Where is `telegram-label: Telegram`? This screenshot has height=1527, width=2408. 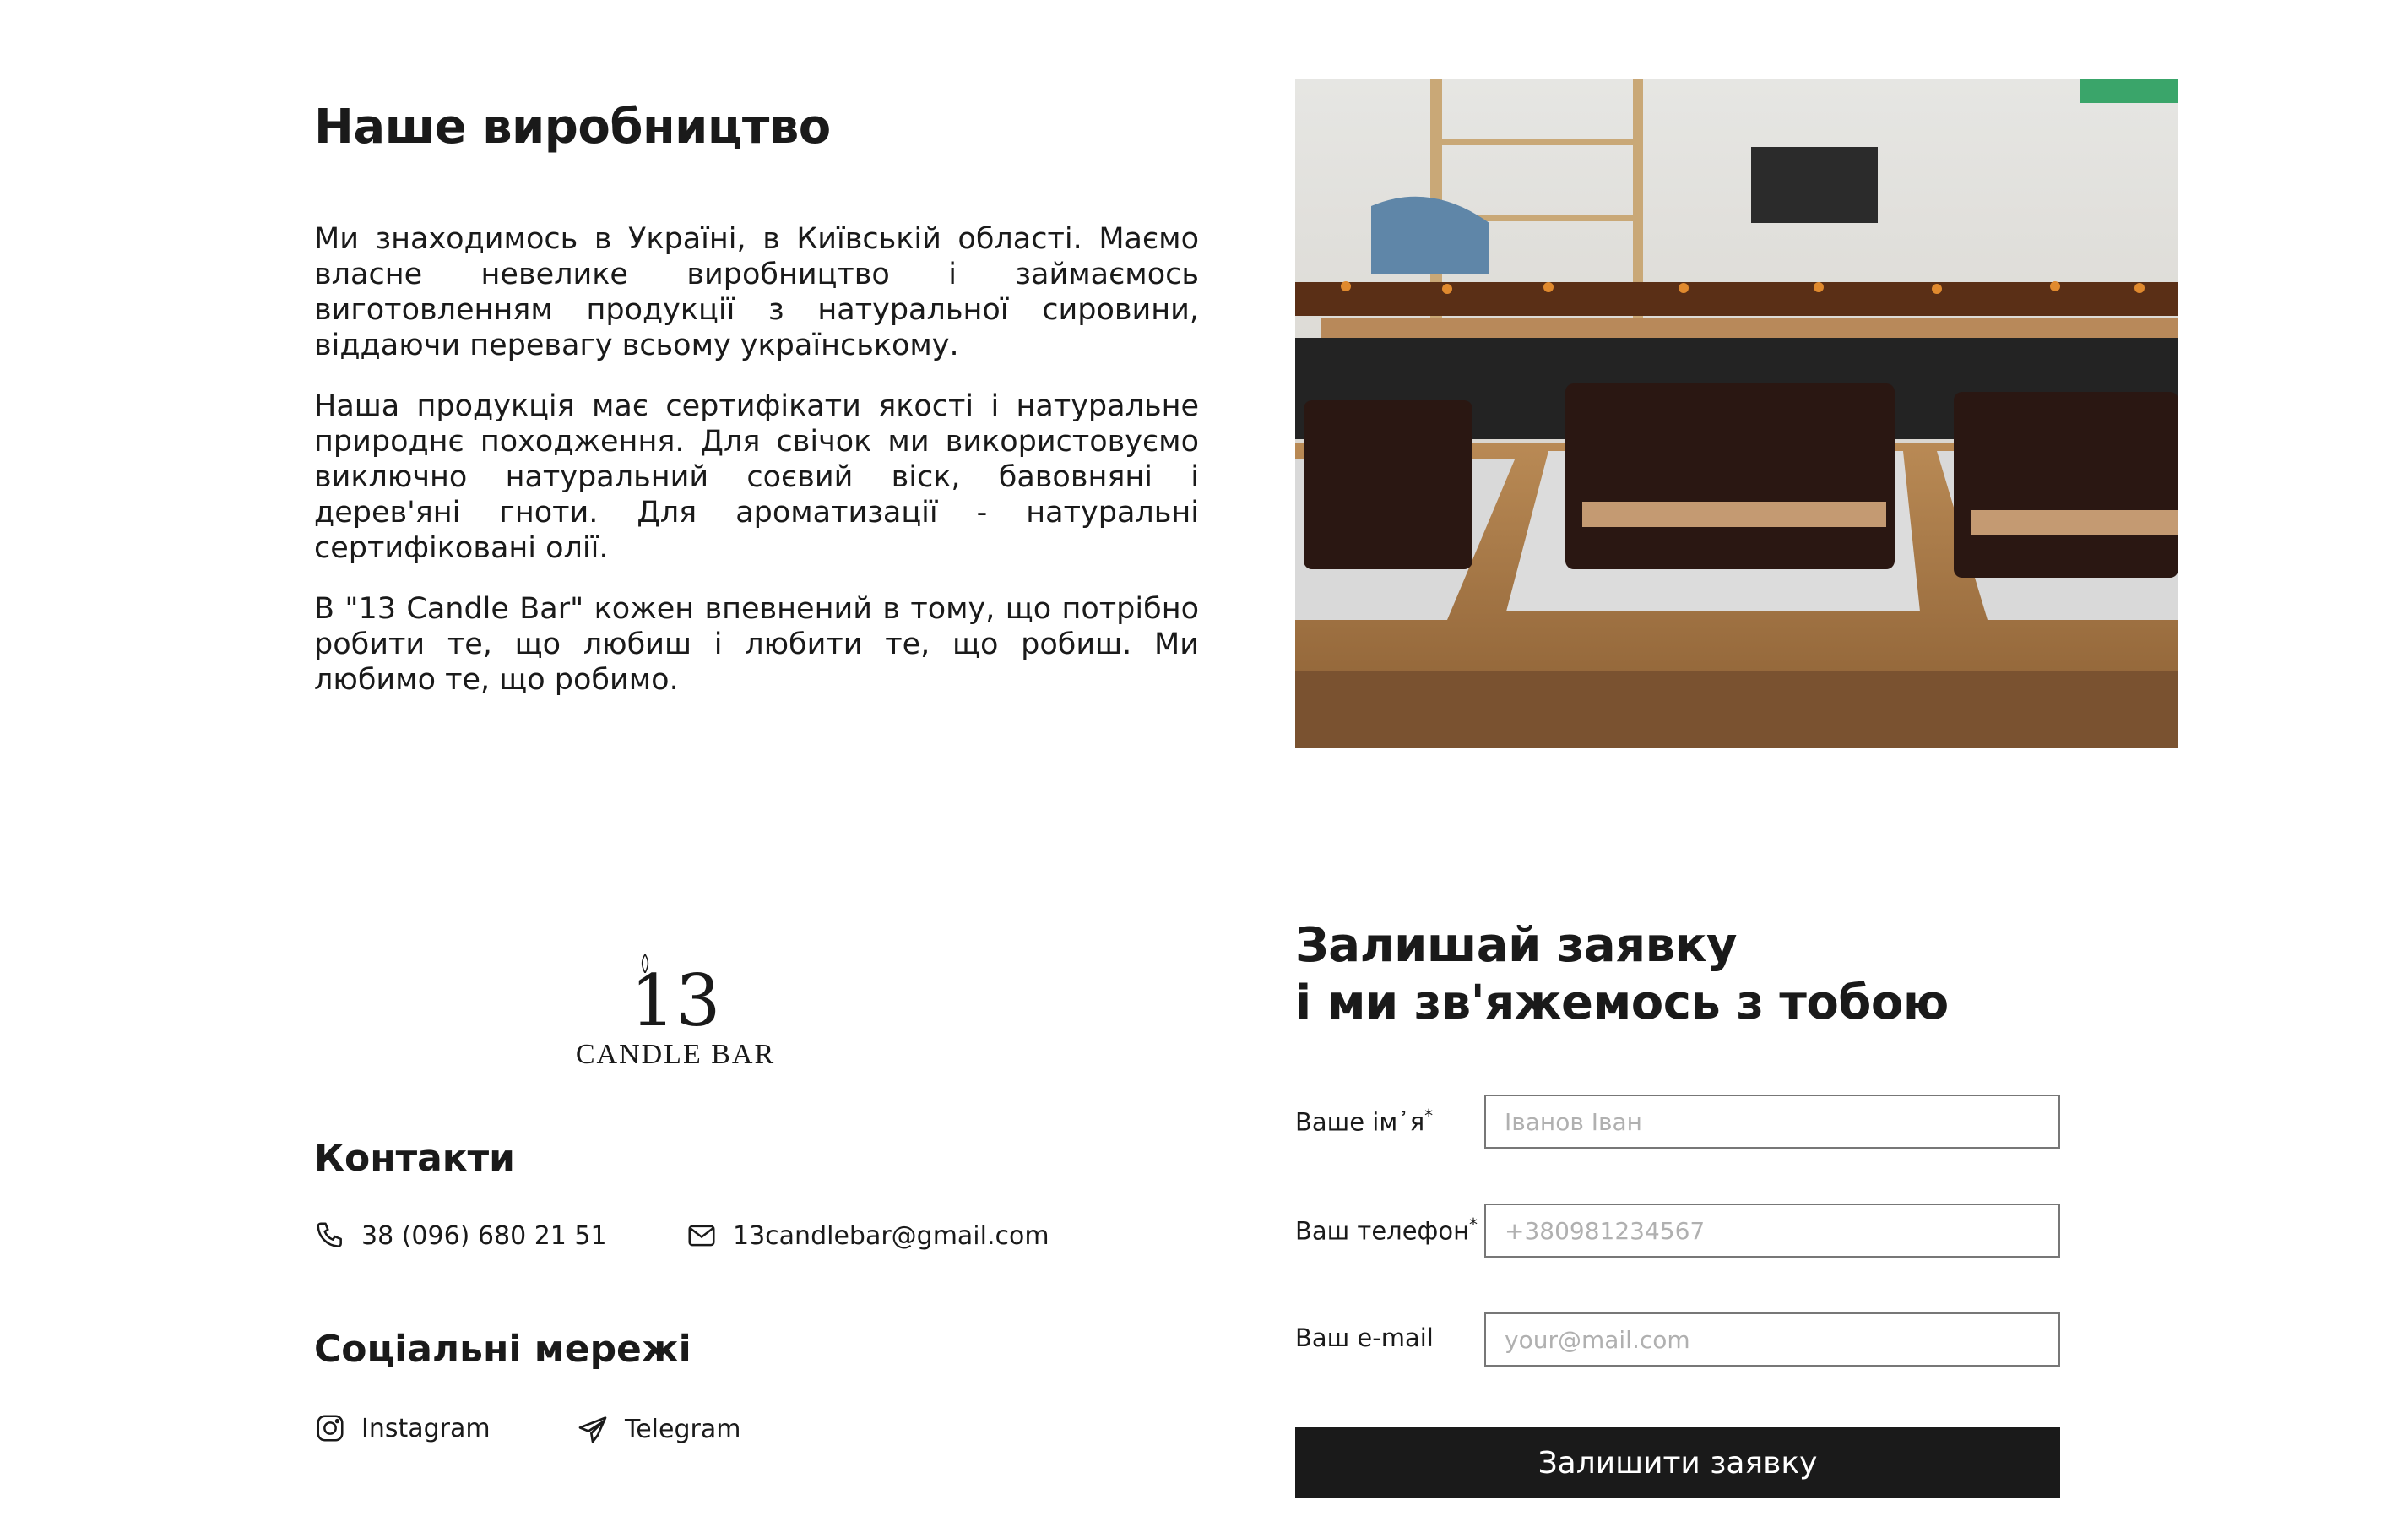 telegram-label: Telegram is located at coordinates (683, 1429).